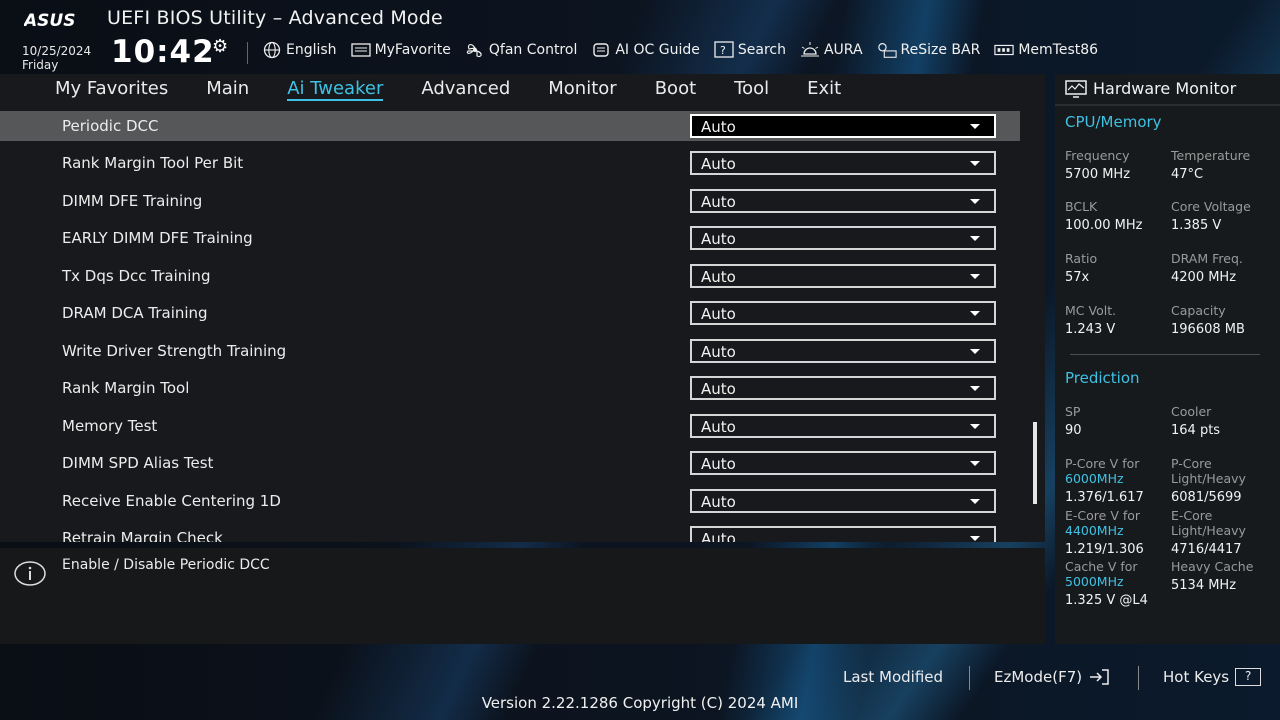 The image size is (1280, 720). I want to click on date-text: 10/25/2024, so click(57, 51).